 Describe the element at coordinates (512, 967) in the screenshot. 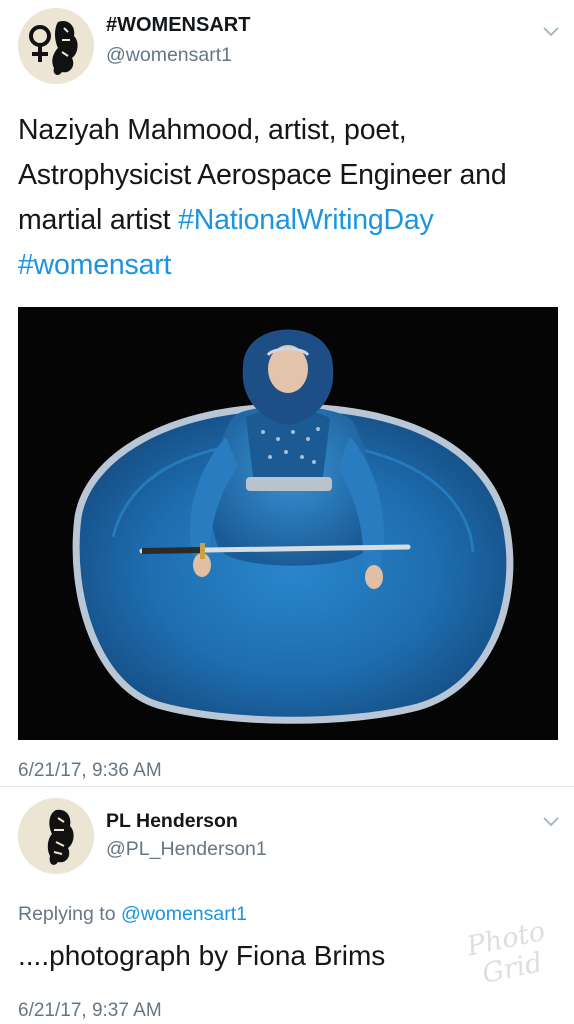

I see `photogrid-watermark: Photo Grid` at that location.